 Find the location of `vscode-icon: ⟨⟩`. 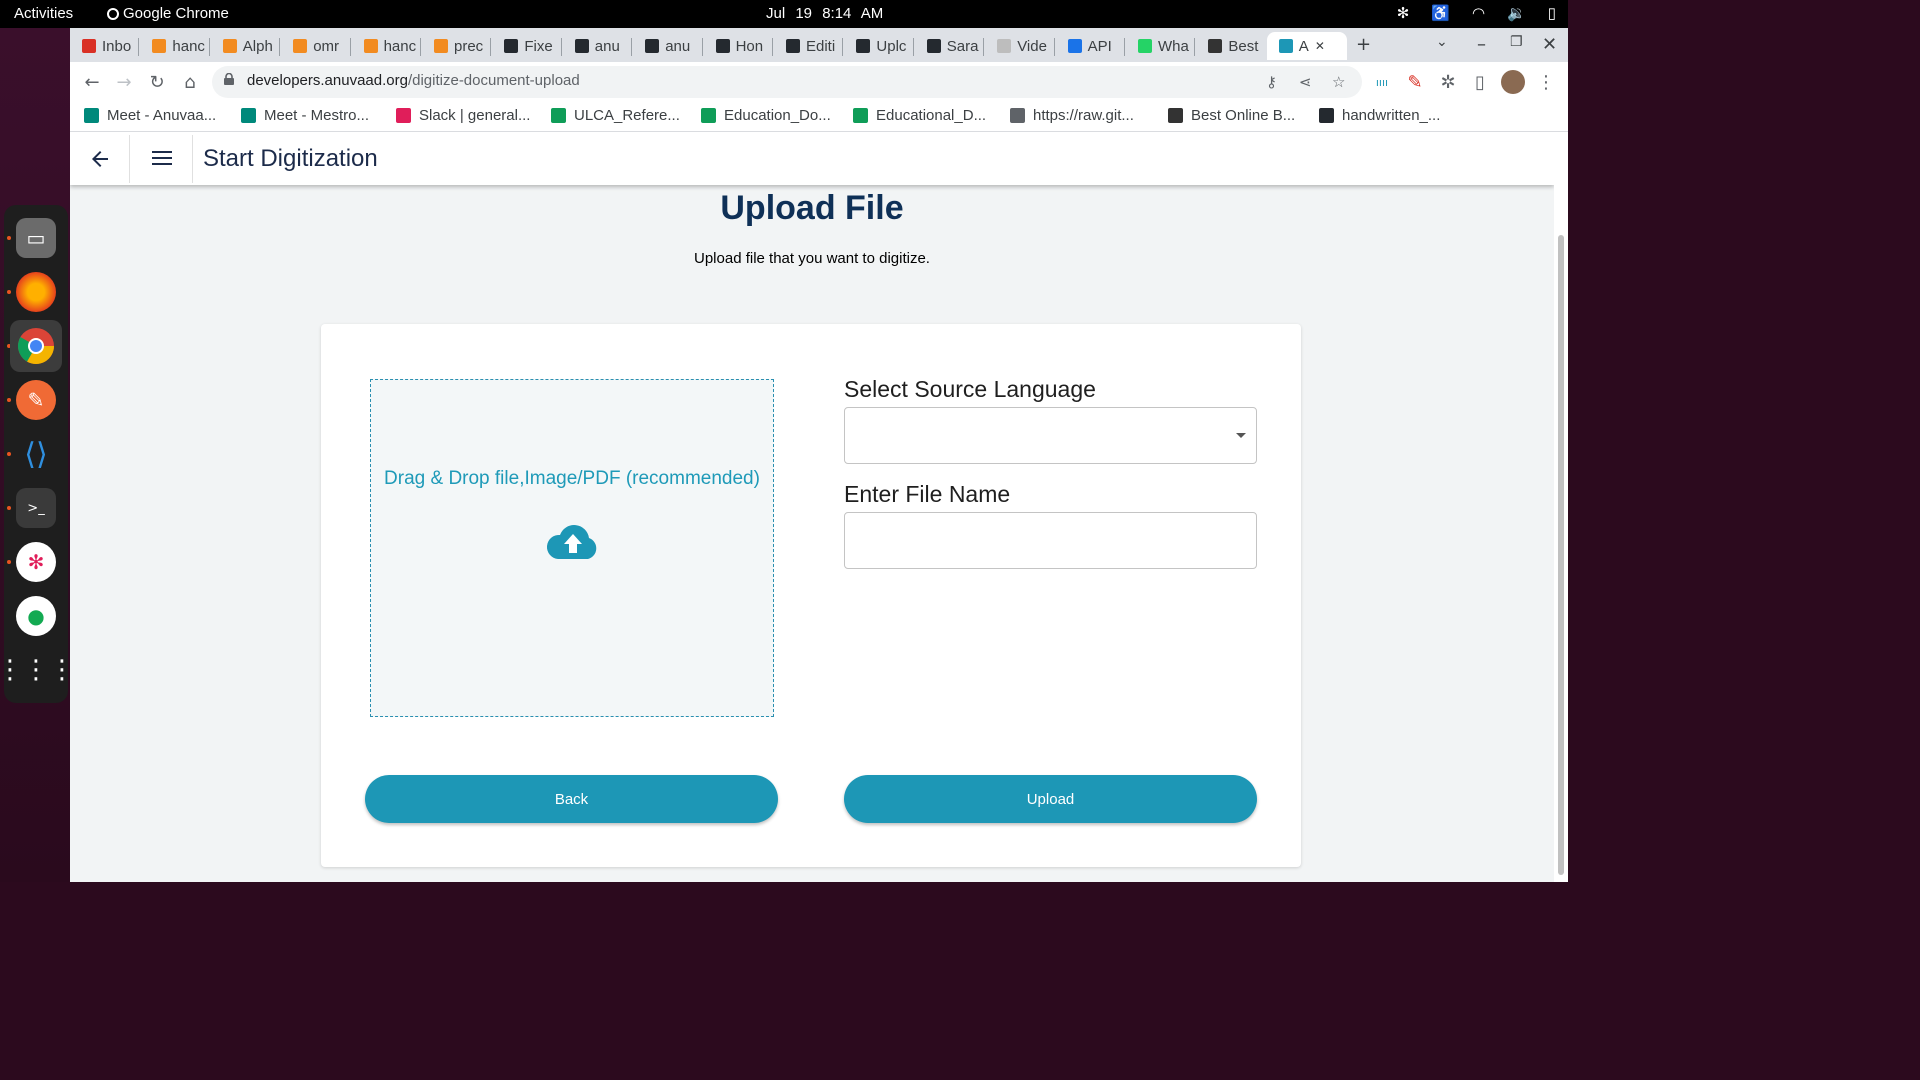

vscode-icon: ⟨⟩ is located at coordinates (36, 454).